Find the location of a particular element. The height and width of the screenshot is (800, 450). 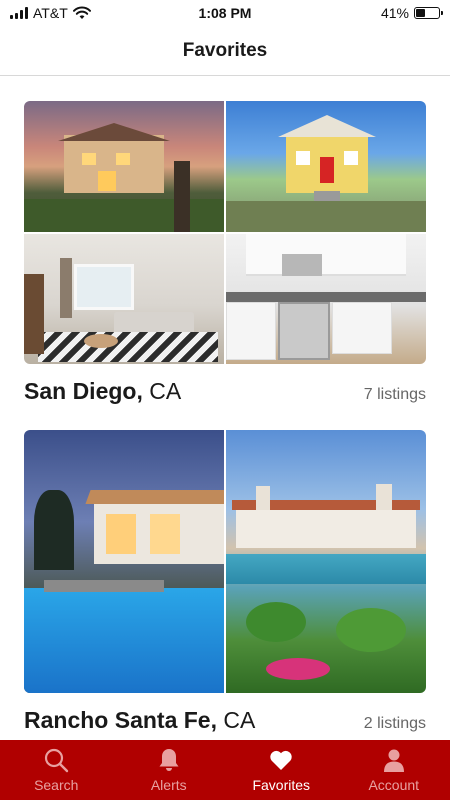

page-header: Favorites is located at coordinates (225, 51).